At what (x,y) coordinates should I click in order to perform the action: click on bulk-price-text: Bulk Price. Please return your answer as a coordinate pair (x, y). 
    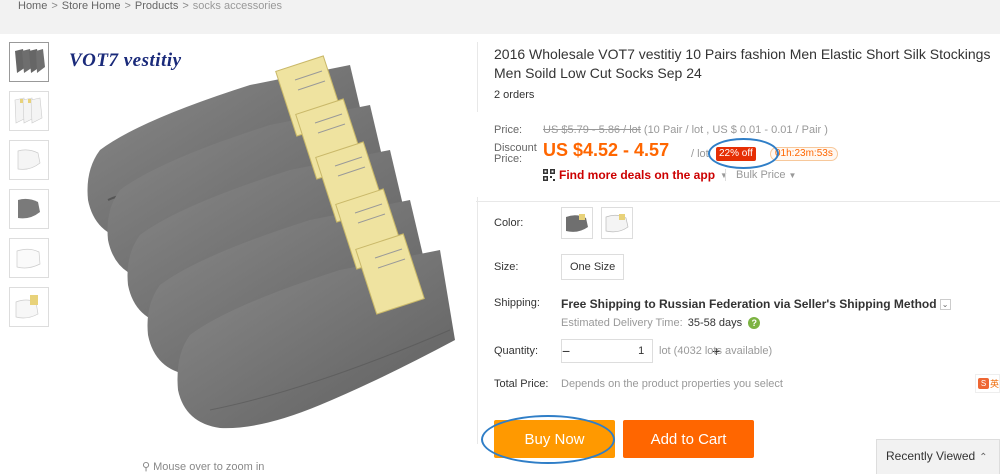
    Looking at the image, I should click on (761, 175).